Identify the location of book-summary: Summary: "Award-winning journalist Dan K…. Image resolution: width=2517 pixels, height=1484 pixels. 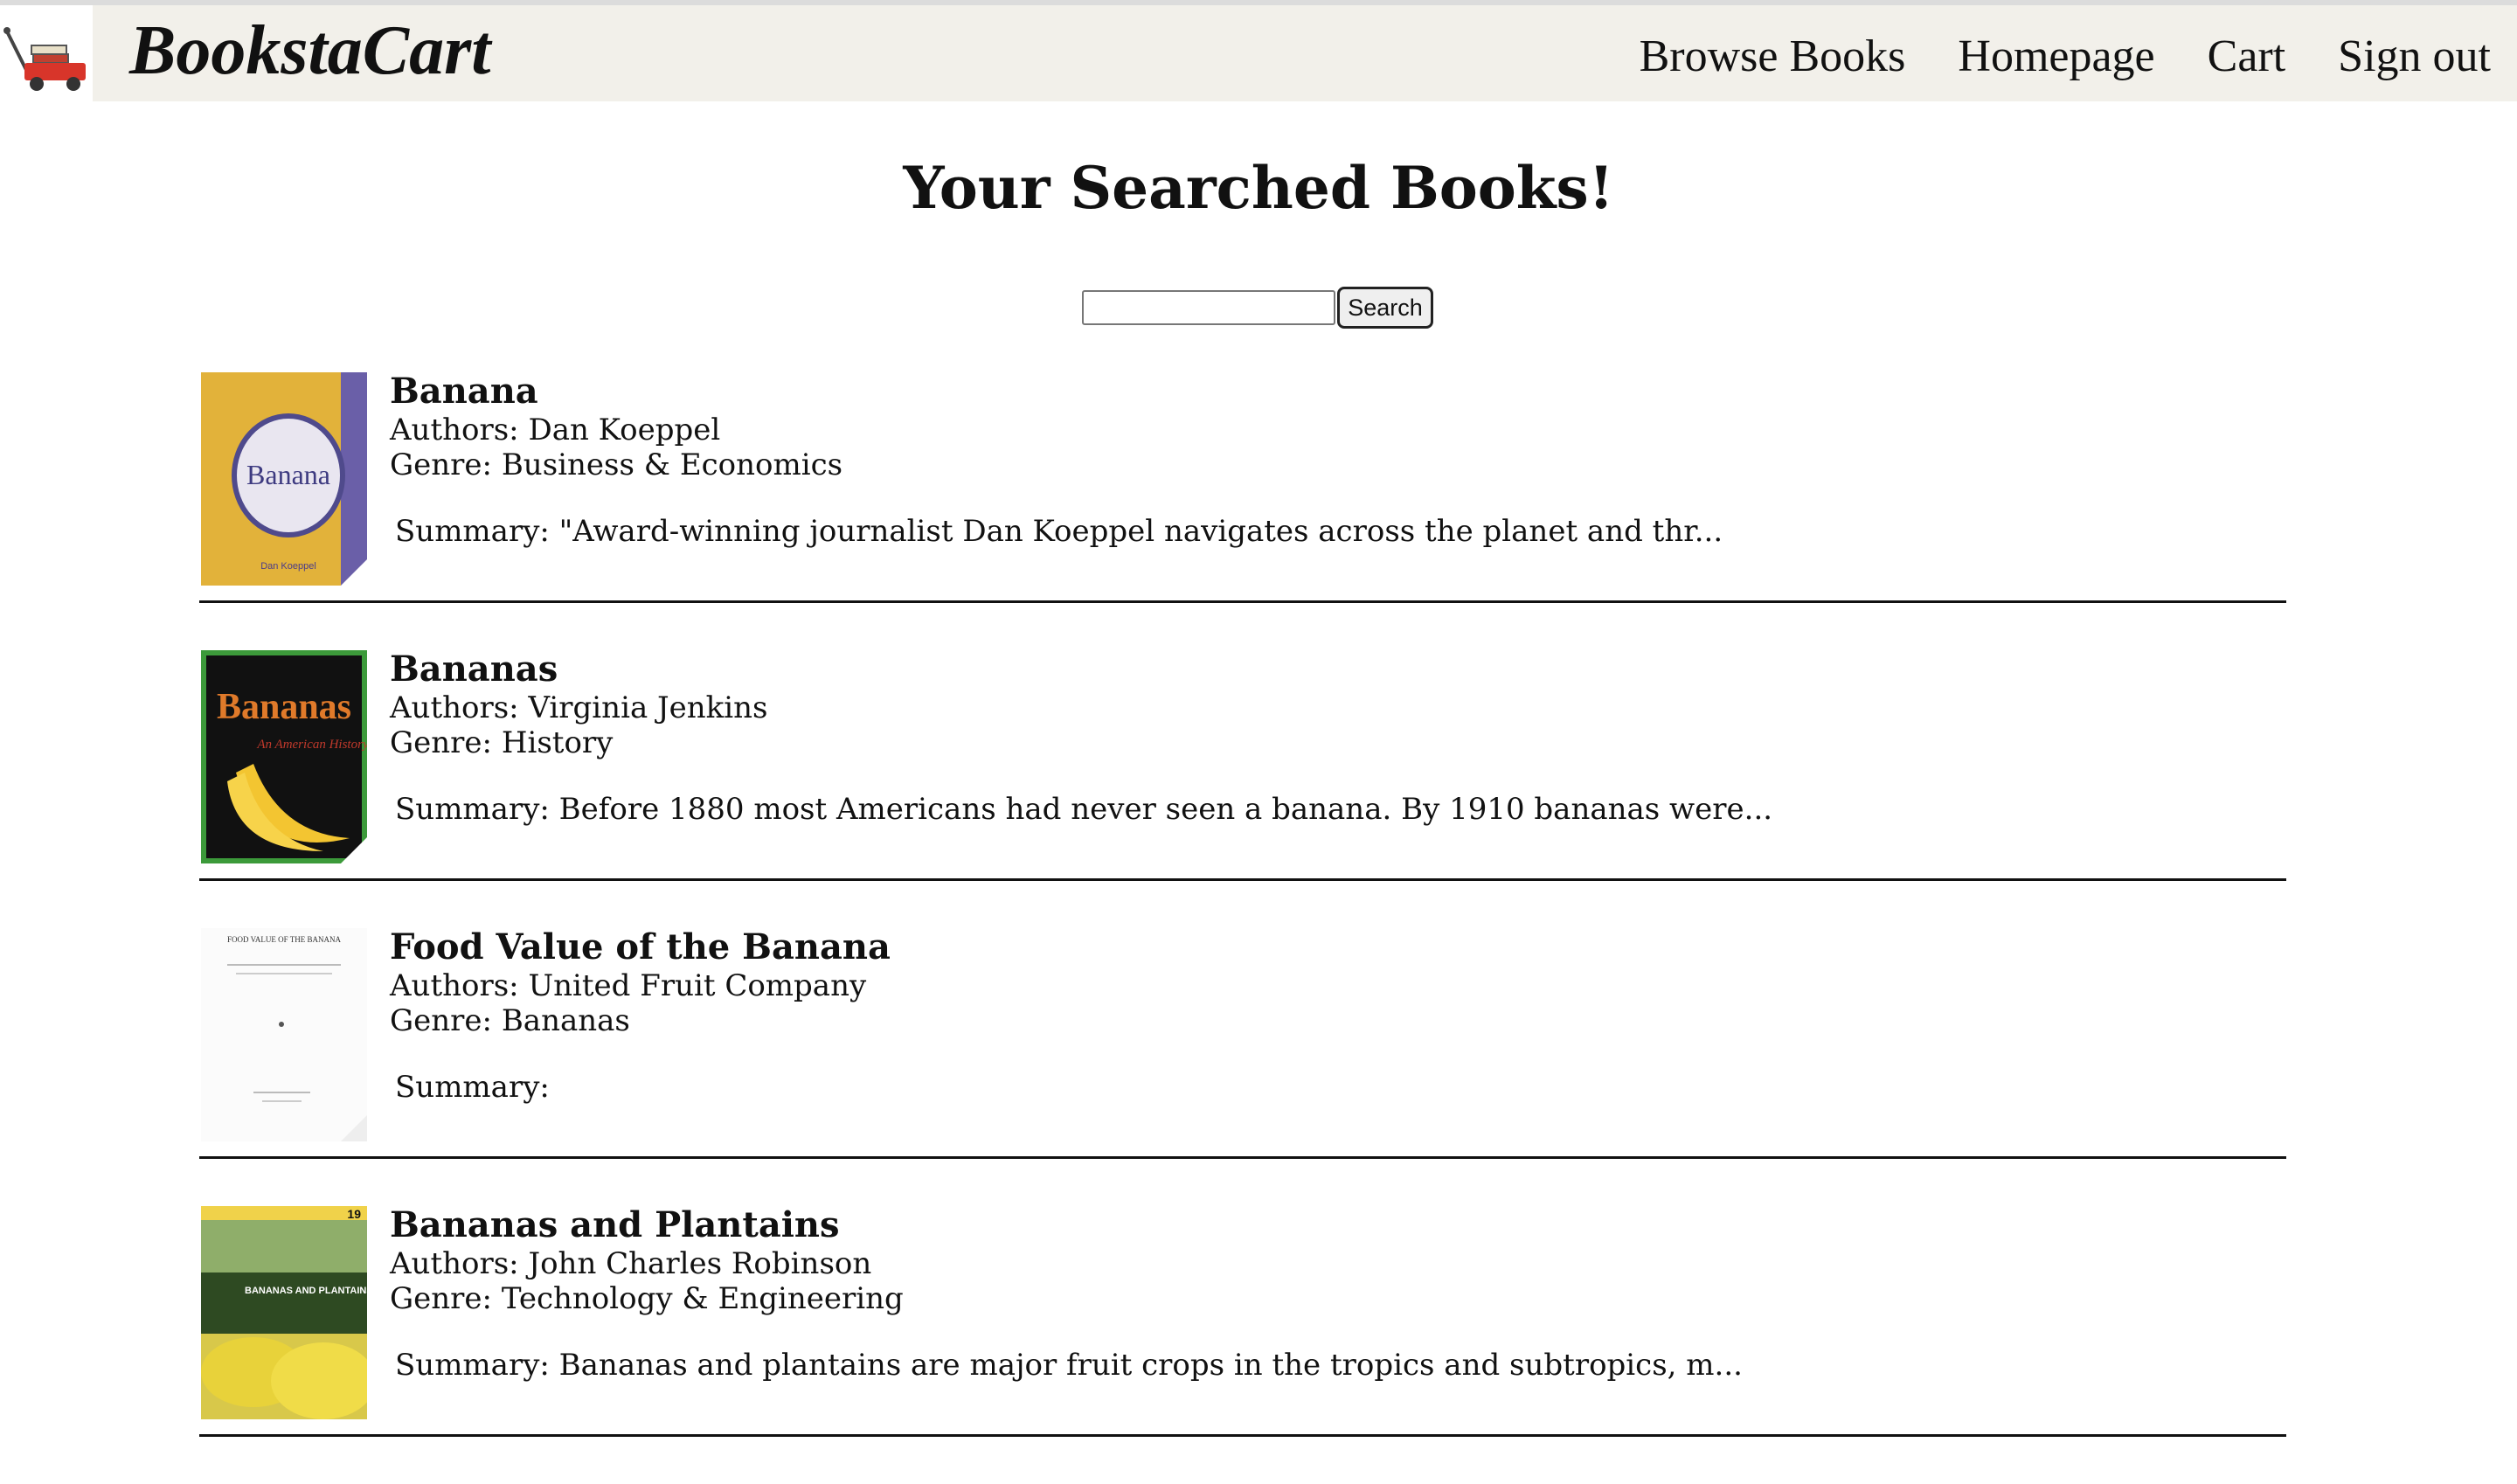
(1059, 531).